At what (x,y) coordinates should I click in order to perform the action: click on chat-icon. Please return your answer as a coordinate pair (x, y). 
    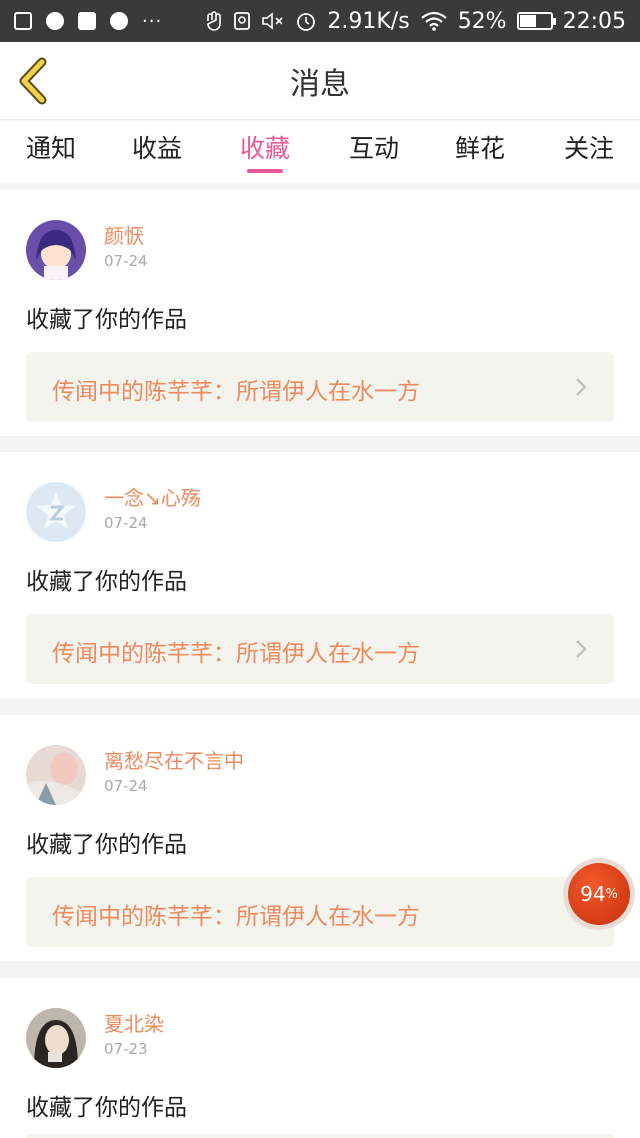
    Looking at the image, I should click on (55, 21).